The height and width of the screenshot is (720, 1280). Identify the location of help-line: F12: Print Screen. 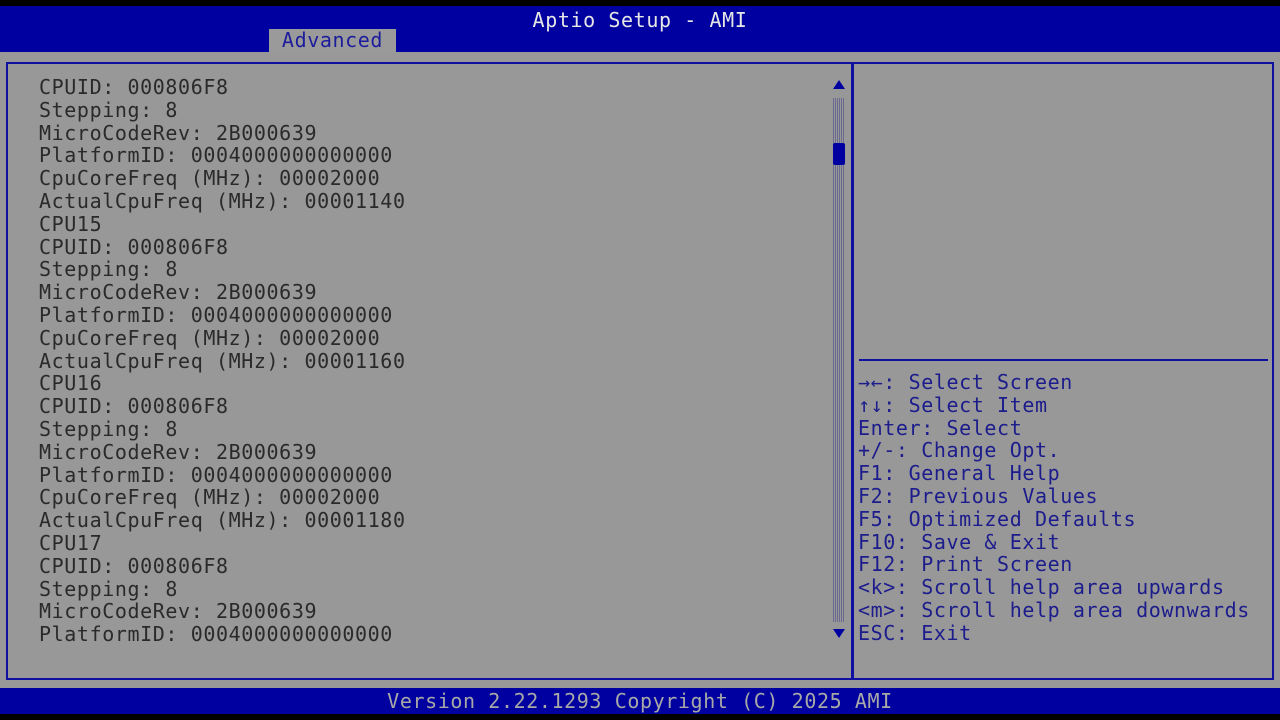
(965, 564).